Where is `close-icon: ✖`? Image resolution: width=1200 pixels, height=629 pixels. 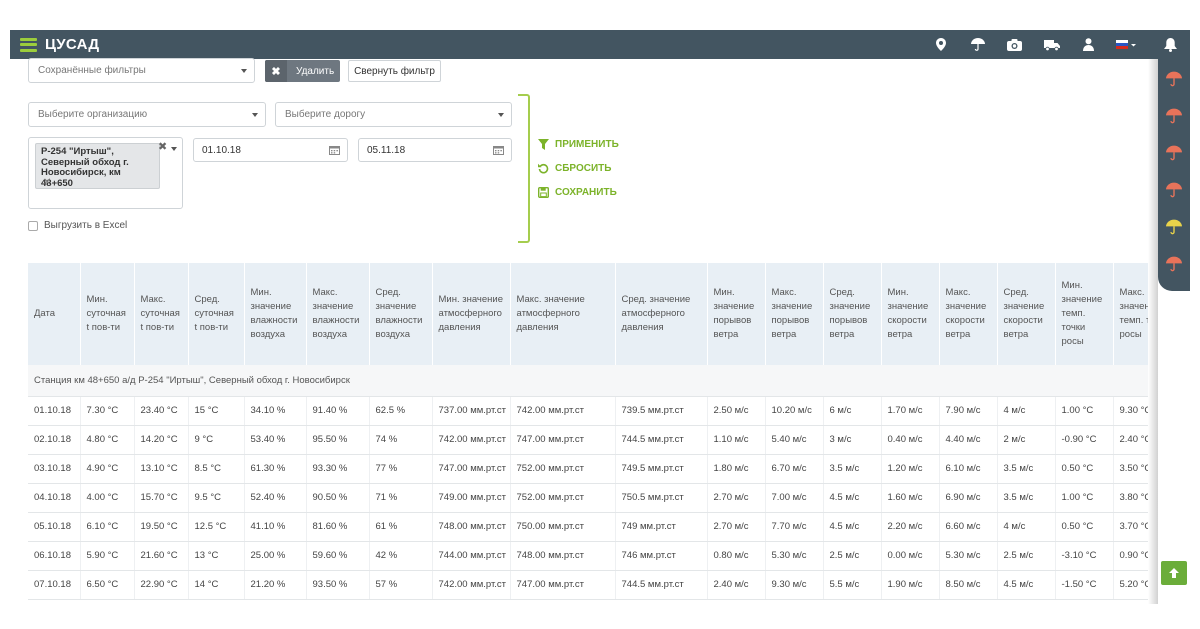 close-icon: ✖ is located at coordinates (276, 71).